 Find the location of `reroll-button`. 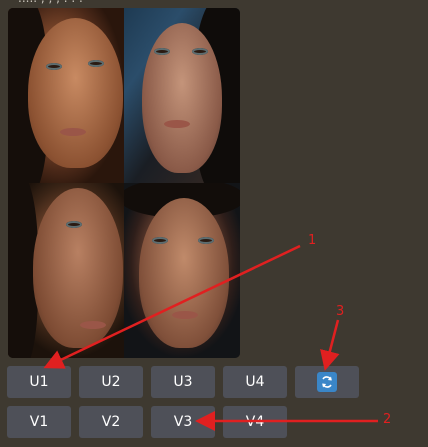

reroll-button is located at coordinates (327, 382).